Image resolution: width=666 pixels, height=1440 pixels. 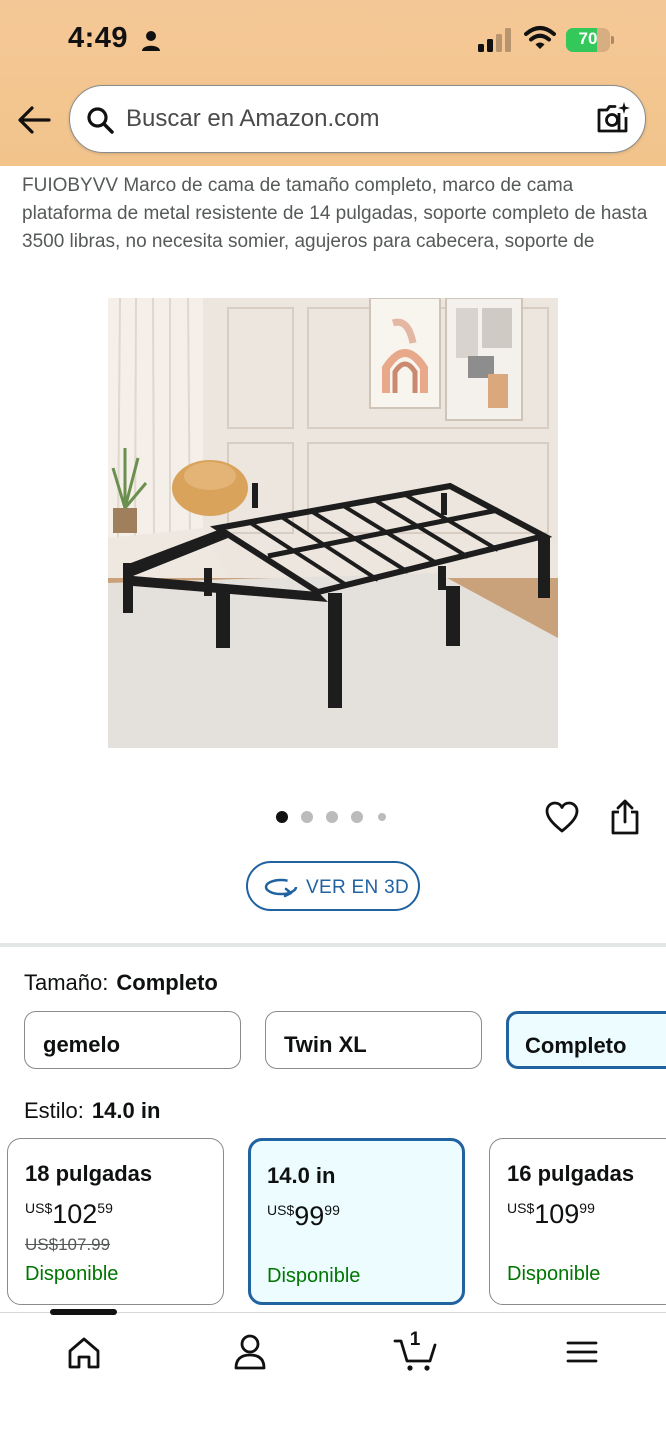 I want to click on cellular-signal-icon, so click(x=494, y=40).